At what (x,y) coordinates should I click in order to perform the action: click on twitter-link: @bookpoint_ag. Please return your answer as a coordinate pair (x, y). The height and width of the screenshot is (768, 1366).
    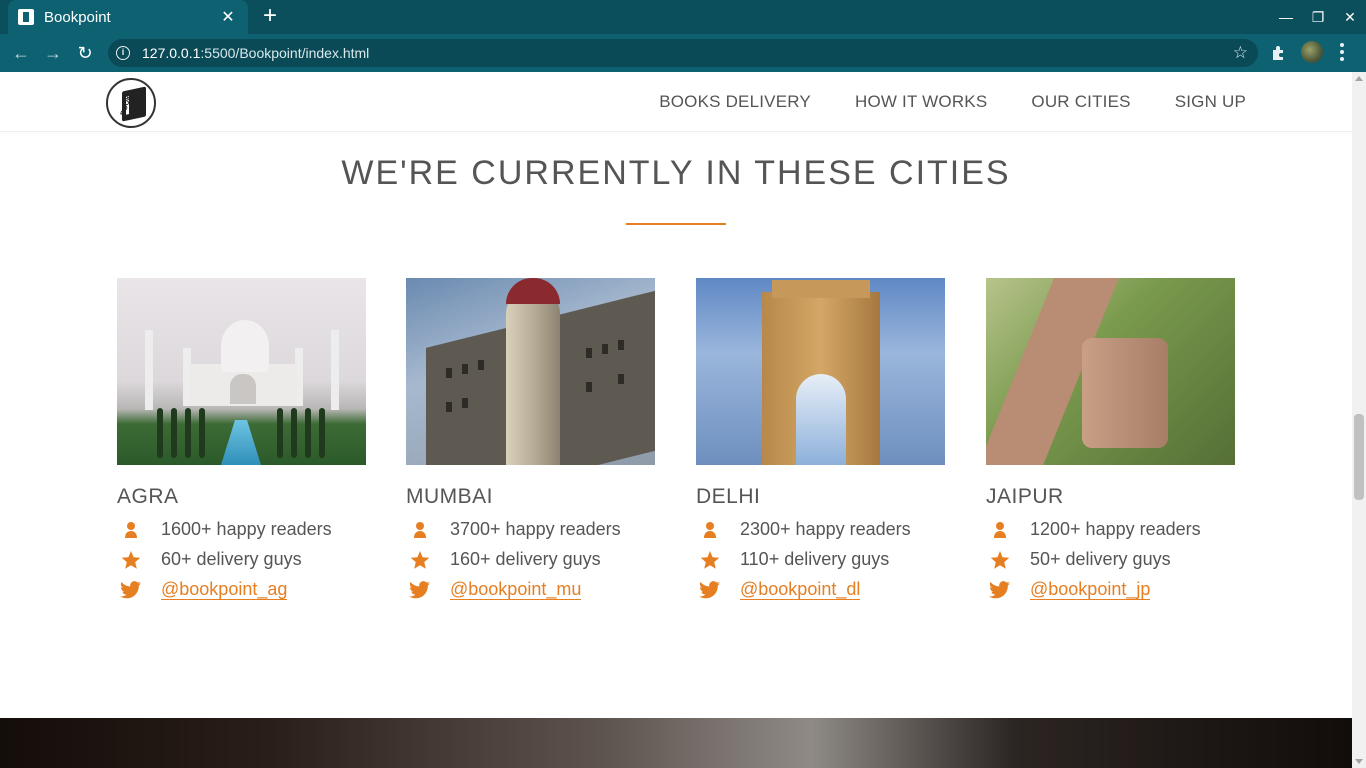
    Looking at the image, I should click on (224, 589).